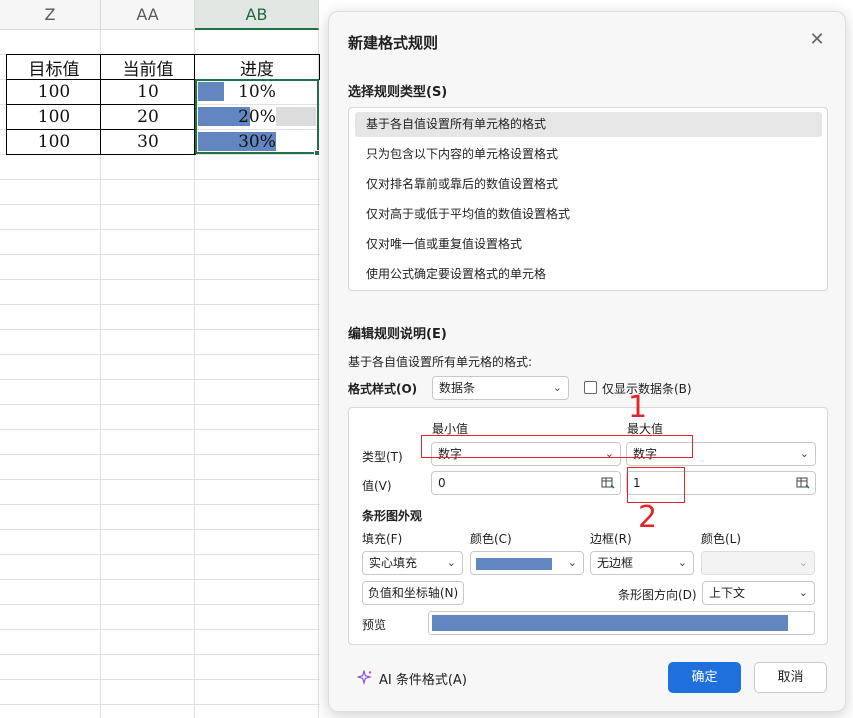 This screenshot has height=718, width=853. I want to click on rule-type-label: 选择规则类型(S), so click(398, 92).